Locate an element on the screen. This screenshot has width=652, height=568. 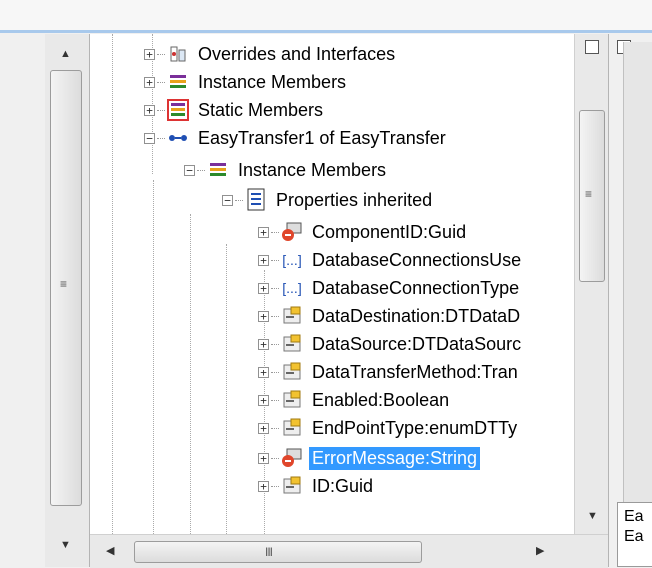
tree-item-label: EasyTransfer1 of EasyTransfer is located at coordinates (322, 137).